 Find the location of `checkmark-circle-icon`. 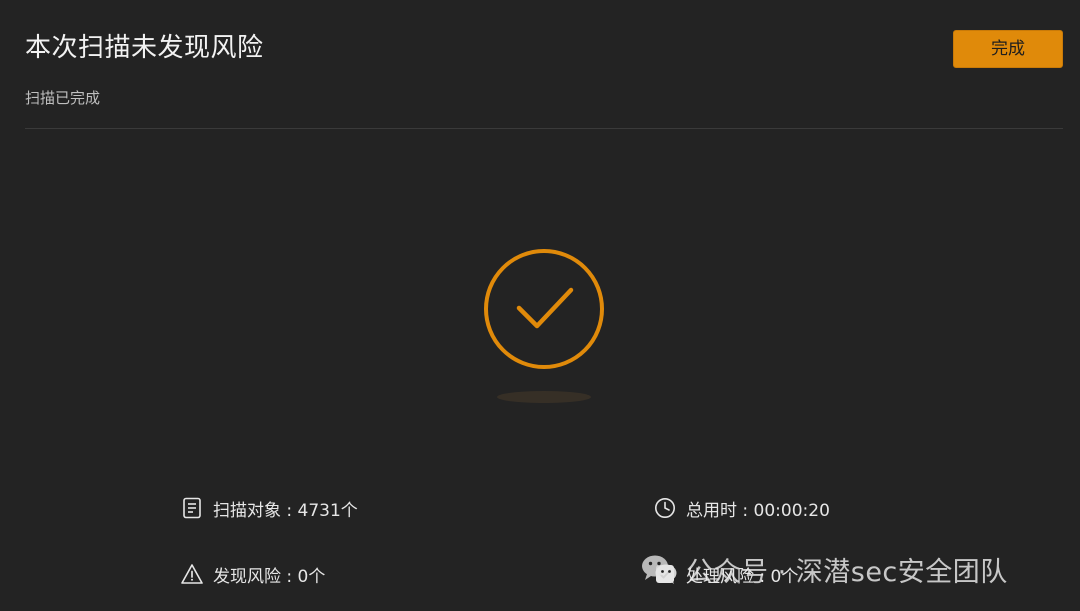

checkmark-circle-icon is located at coordinates (544, 309).